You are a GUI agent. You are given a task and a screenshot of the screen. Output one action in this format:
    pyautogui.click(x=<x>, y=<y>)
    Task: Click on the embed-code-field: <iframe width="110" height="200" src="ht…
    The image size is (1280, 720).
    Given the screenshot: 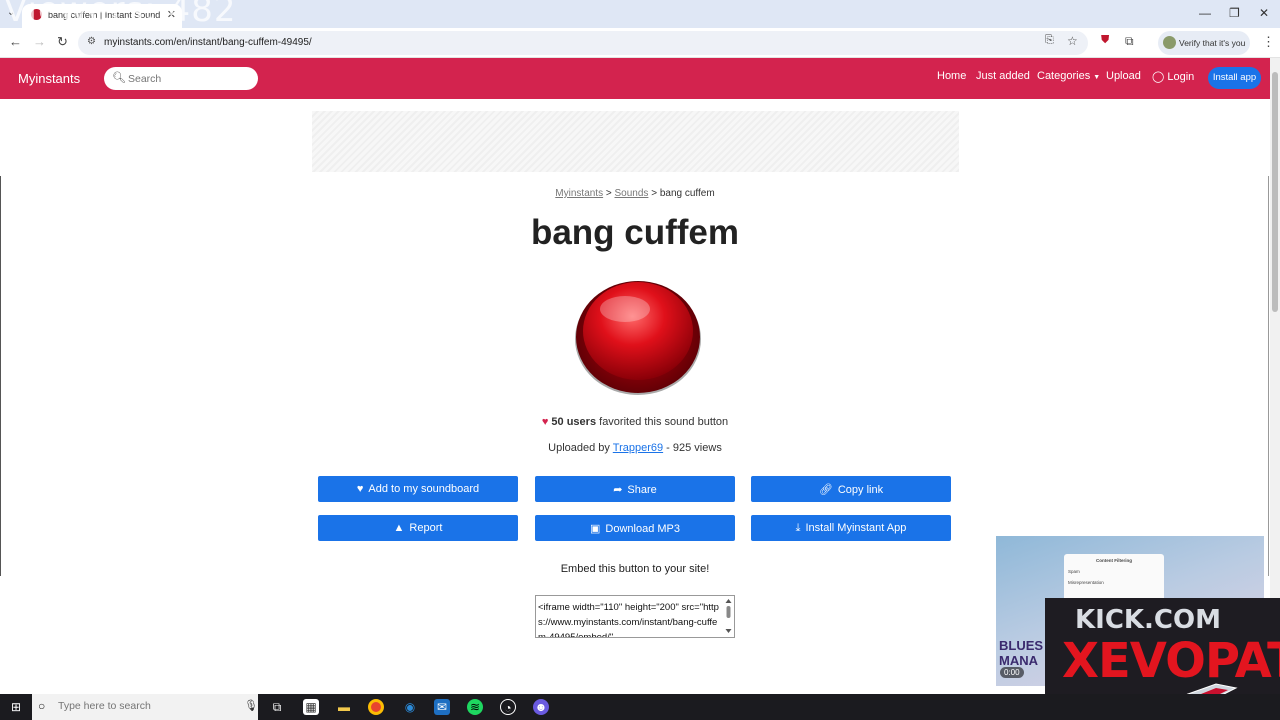 What is the action you would take?
    pyautogui.click(x=635, y=616)
    